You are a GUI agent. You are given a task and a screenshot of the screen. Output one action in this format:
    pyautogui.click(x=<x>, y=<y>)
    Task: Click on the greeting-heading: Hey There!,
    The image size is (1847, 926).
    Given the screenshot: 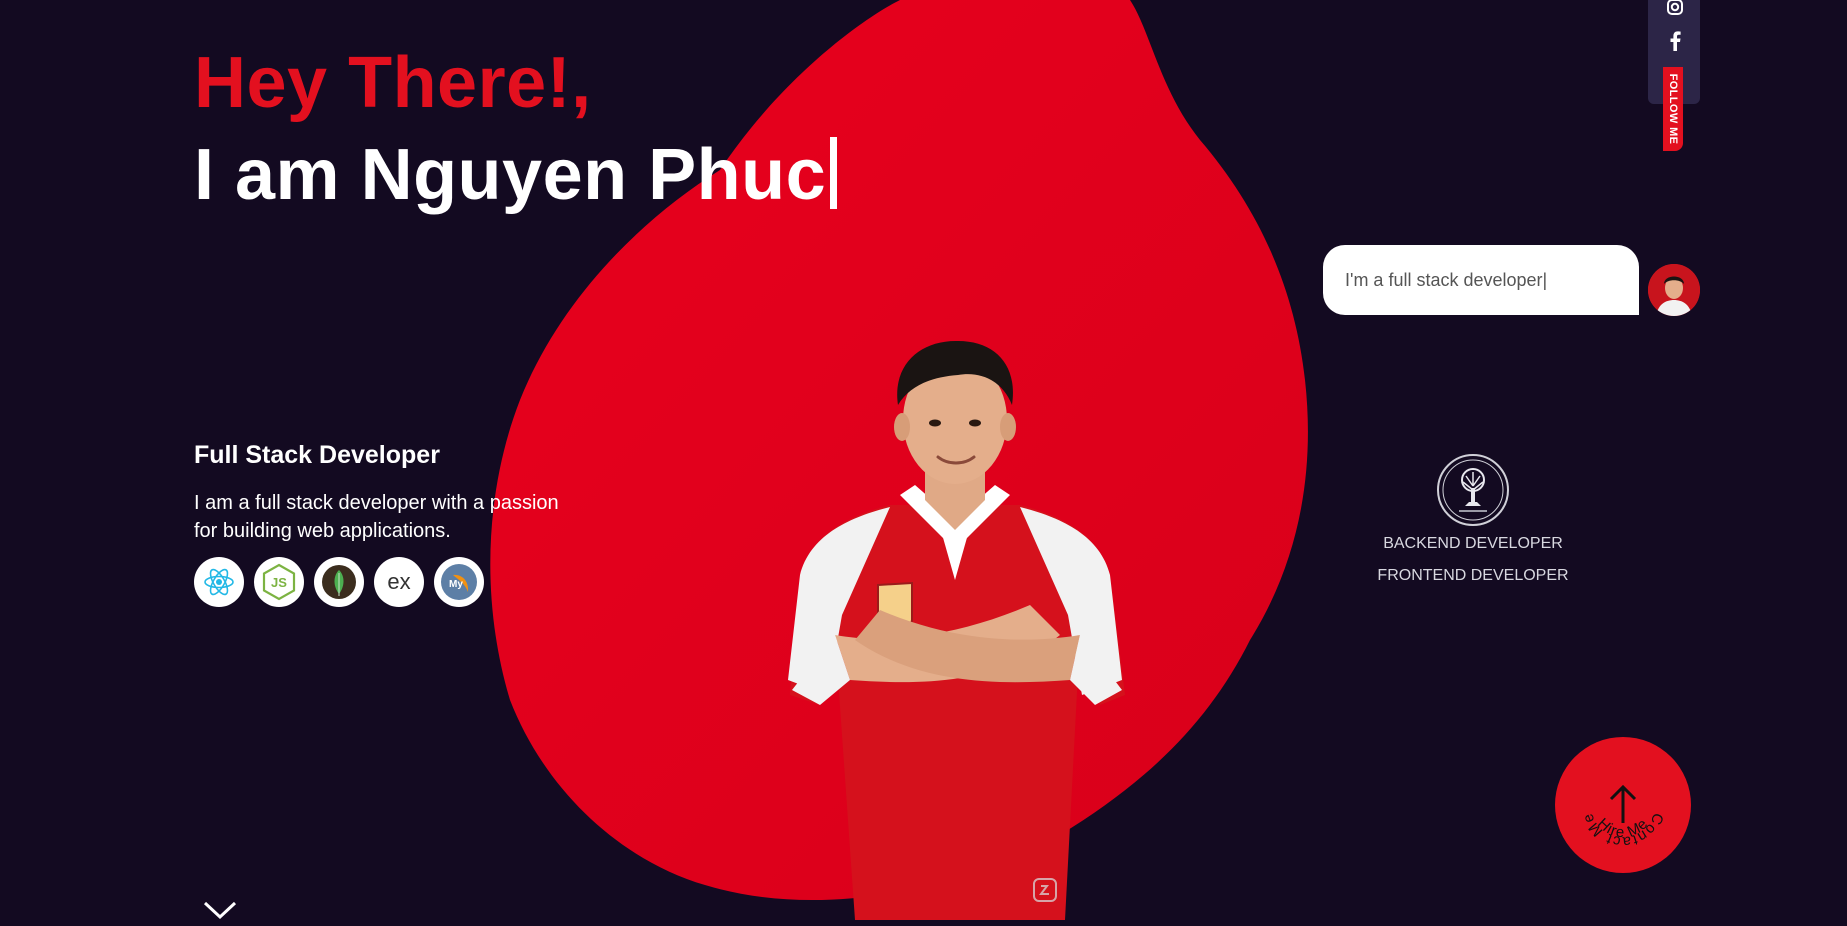 What is the action you would take?
    pyautogui.click(x=393, y=83)
    